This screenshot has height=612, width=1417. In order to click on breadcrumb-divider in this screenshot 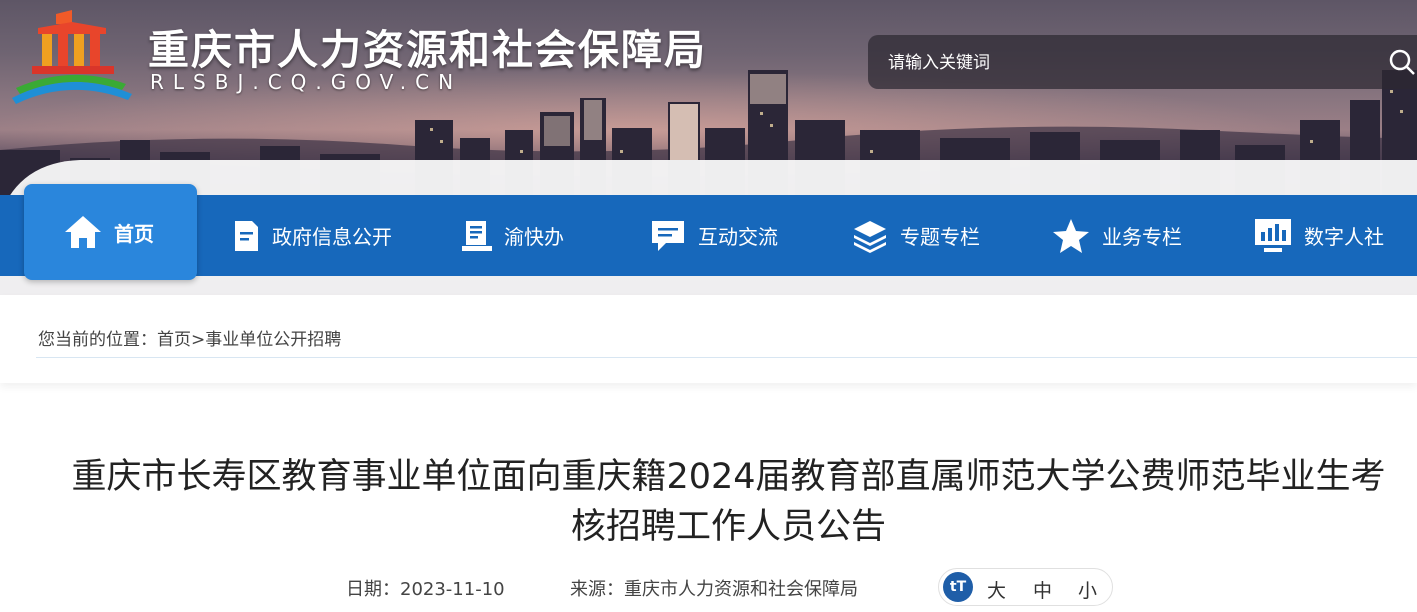, I will do `click(726, 357)`.